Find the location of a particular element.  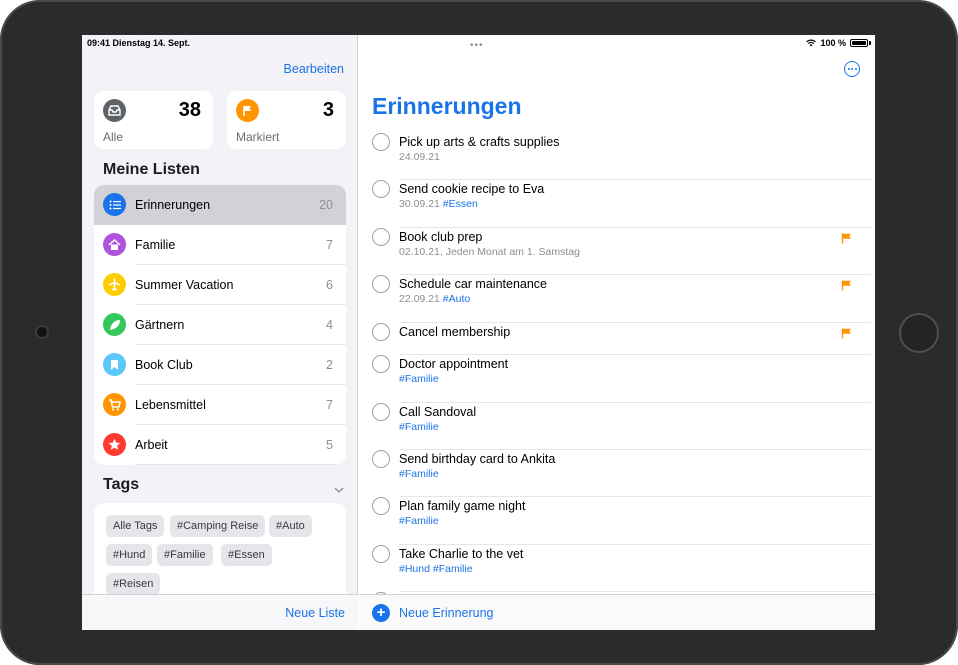

sidebar-item-book-club: Book Club 2 is located at coordinates (220, 365).